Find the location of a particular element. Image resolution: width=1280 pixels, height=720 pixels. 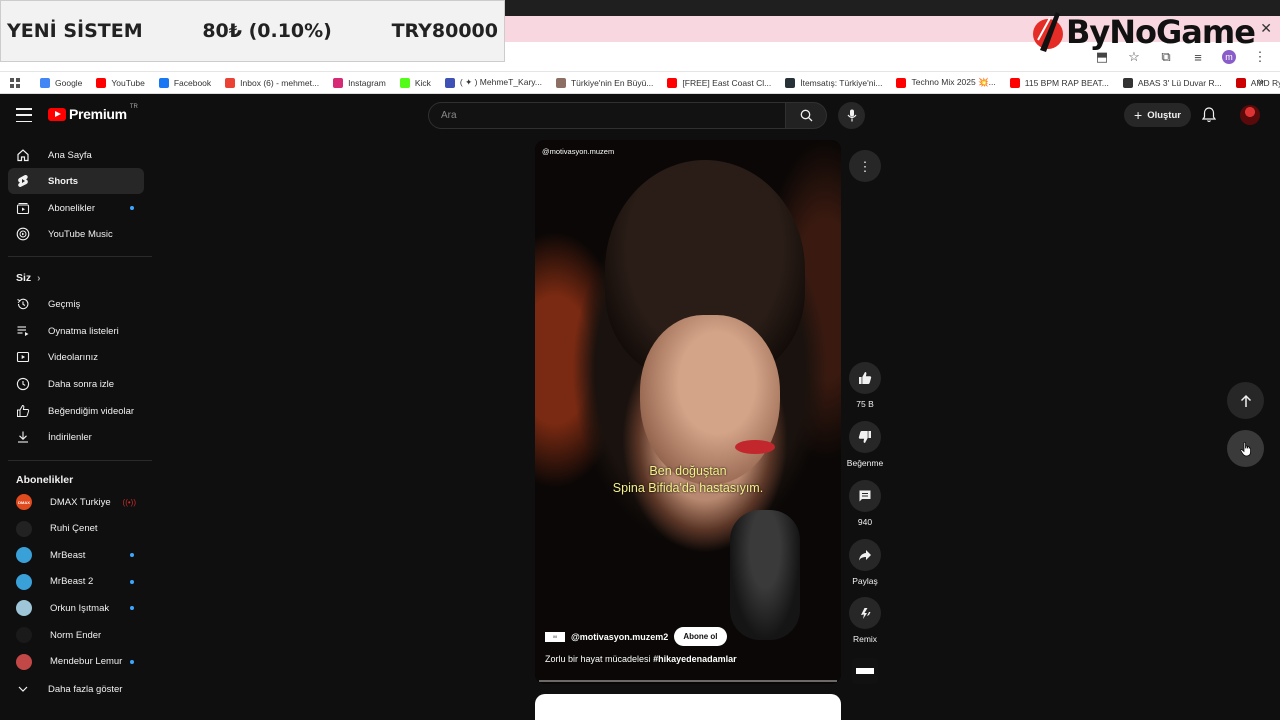

sidebar-divider is located at coordinates (80, 460).